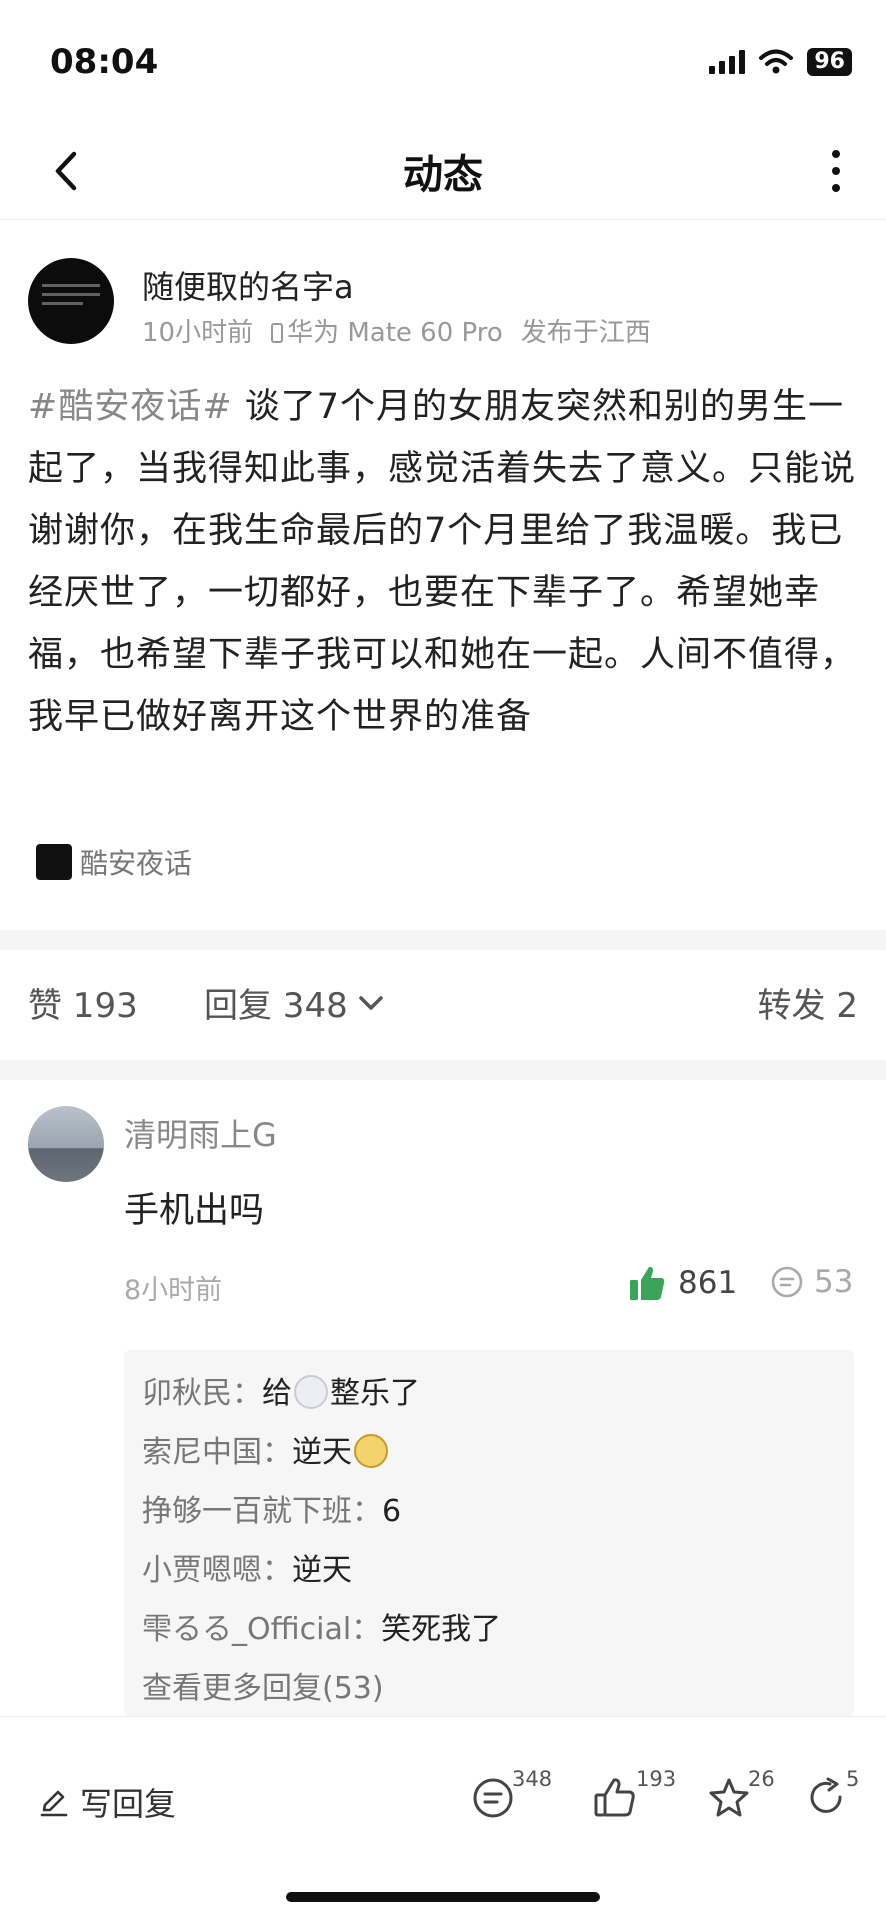  Describe the element at coordinates (776, 61) in the screenshot. I see `wifi-icon` at that location.